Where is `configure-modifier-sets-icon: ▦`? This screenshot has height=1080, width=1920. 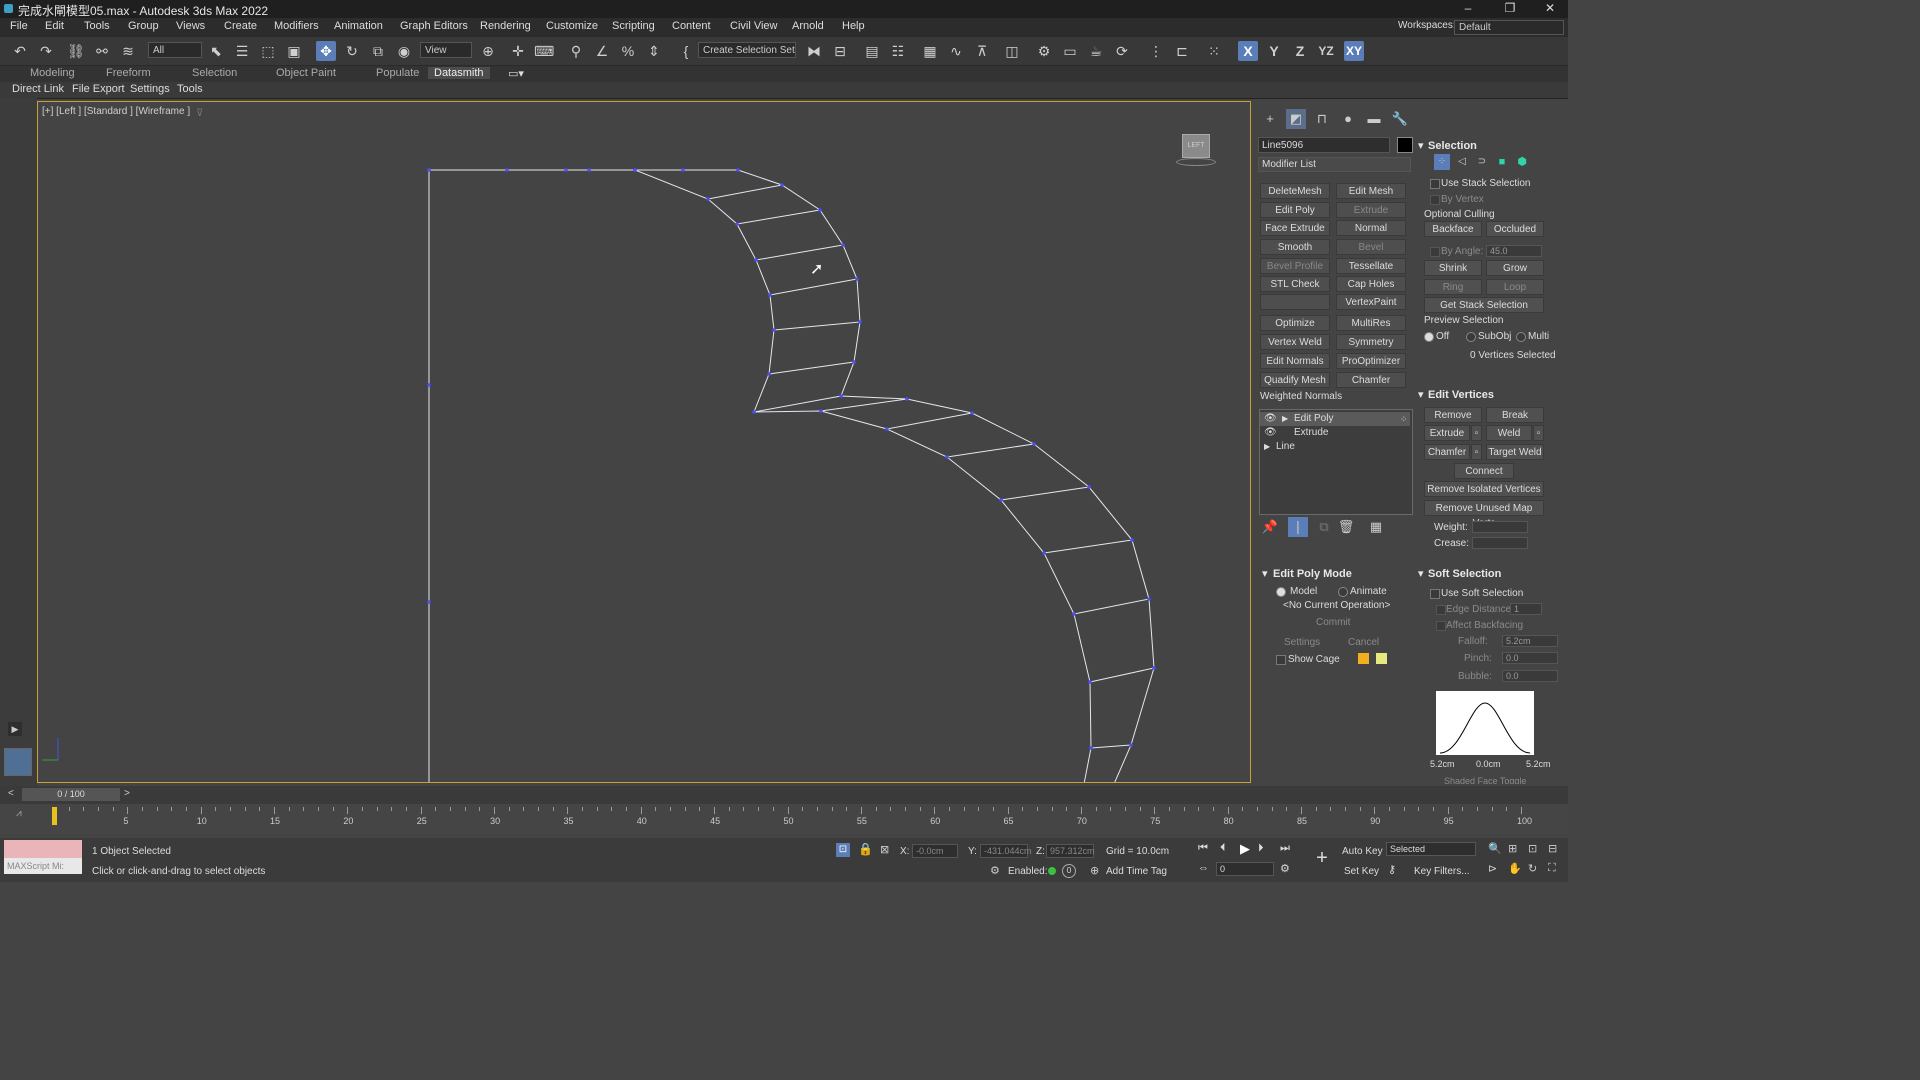
configure-modifier-sets-icon: ▦ is located at coordinates (1376, 527).